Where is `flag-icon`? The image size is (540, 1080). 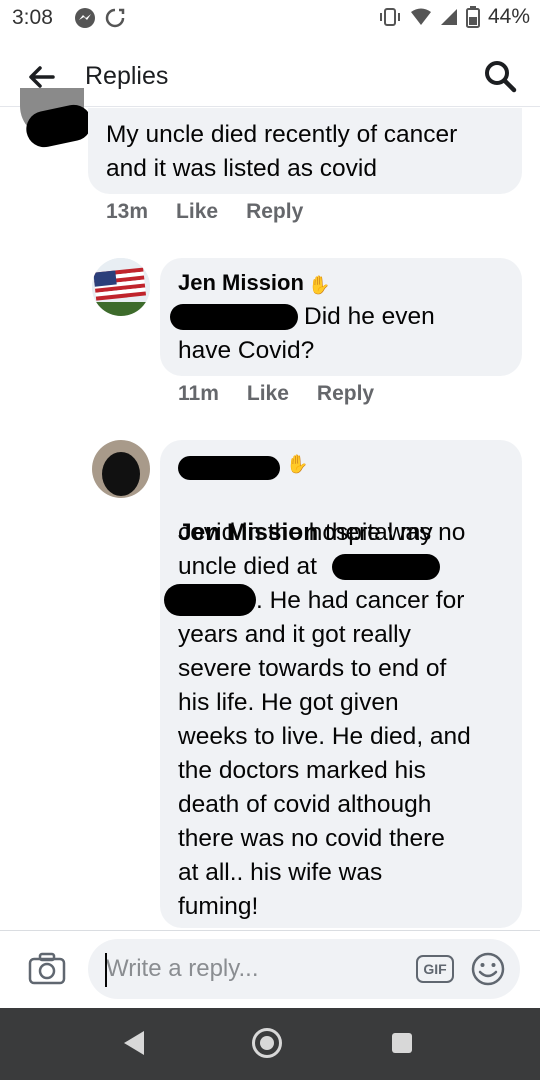
flag-icon is located at coordinates (121, 287).